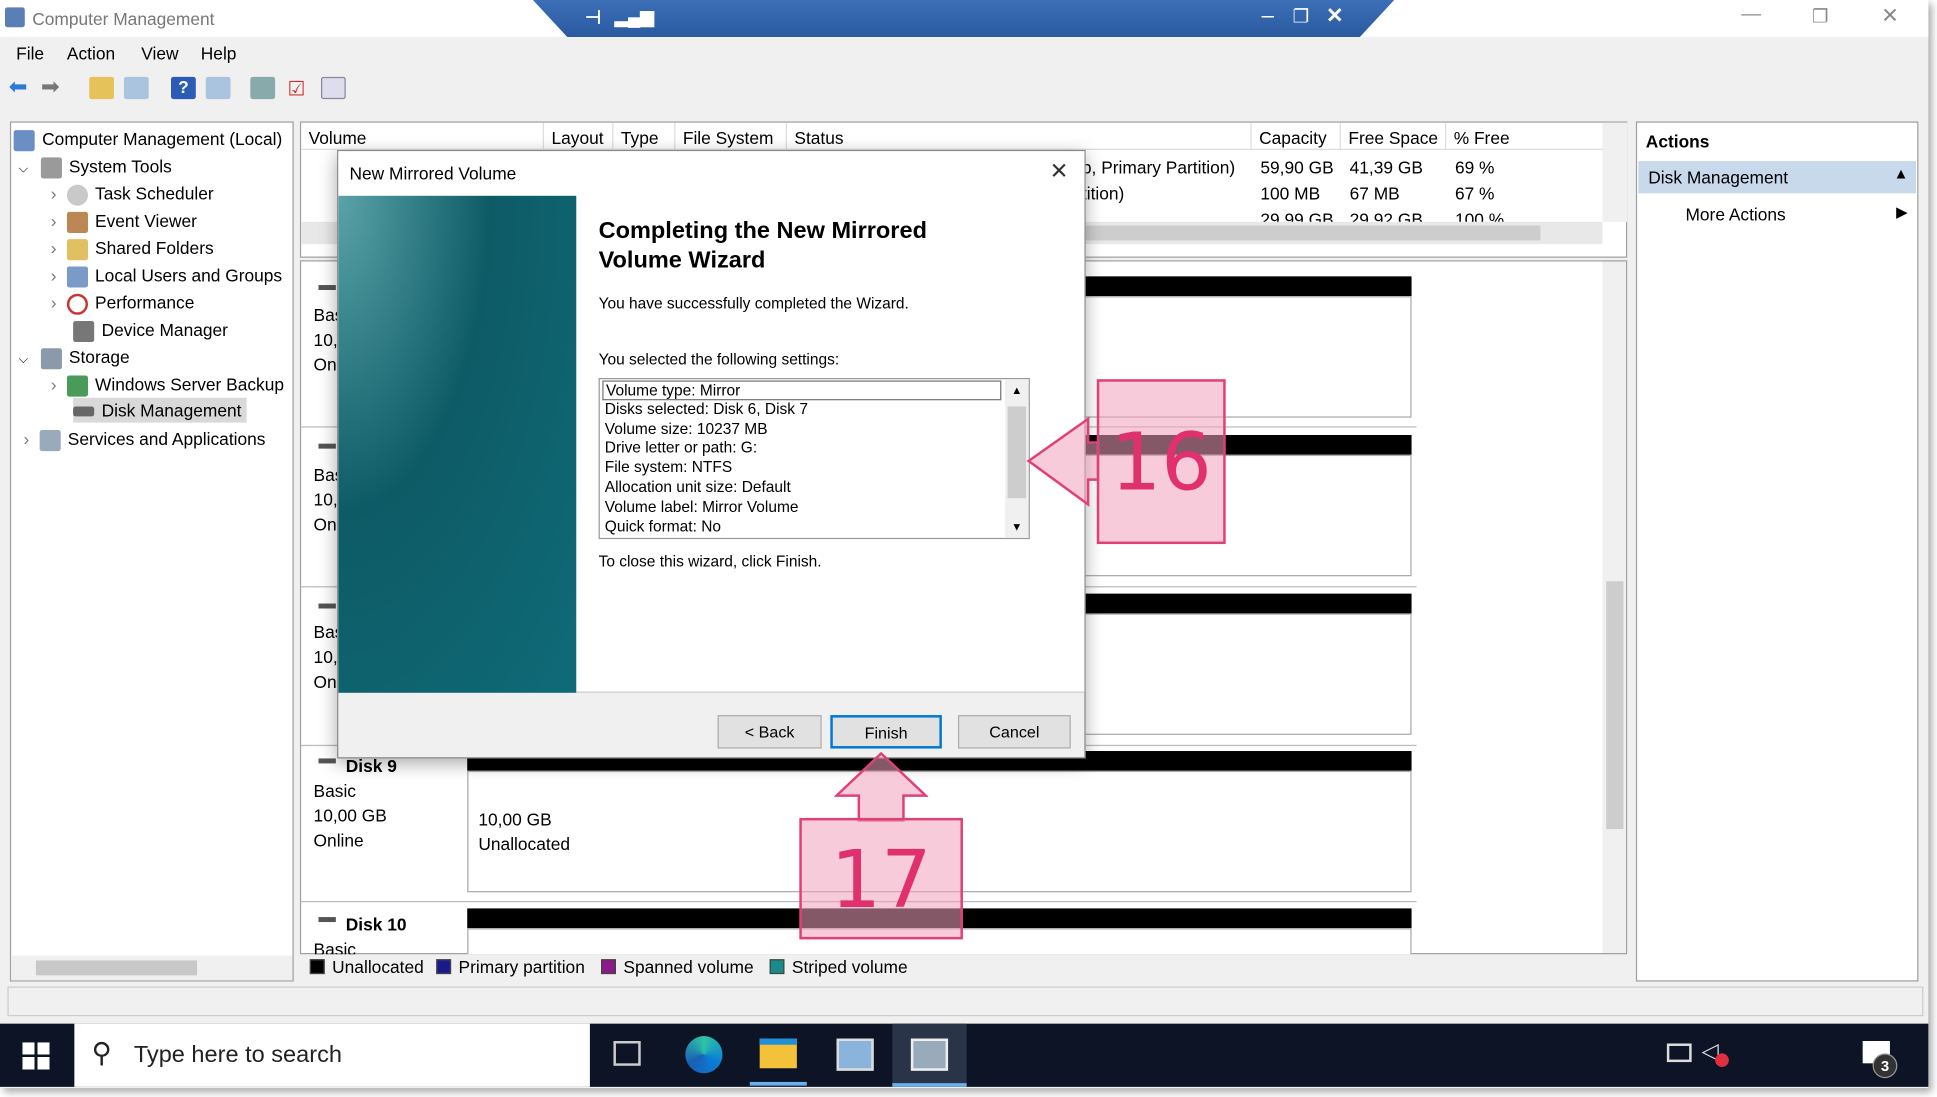 This screenshot has height=1097, width=1937. What do you see at coordinates (644, 136) in the screenshot?
I see `col-type: Type` at bounding box center [644, 136].